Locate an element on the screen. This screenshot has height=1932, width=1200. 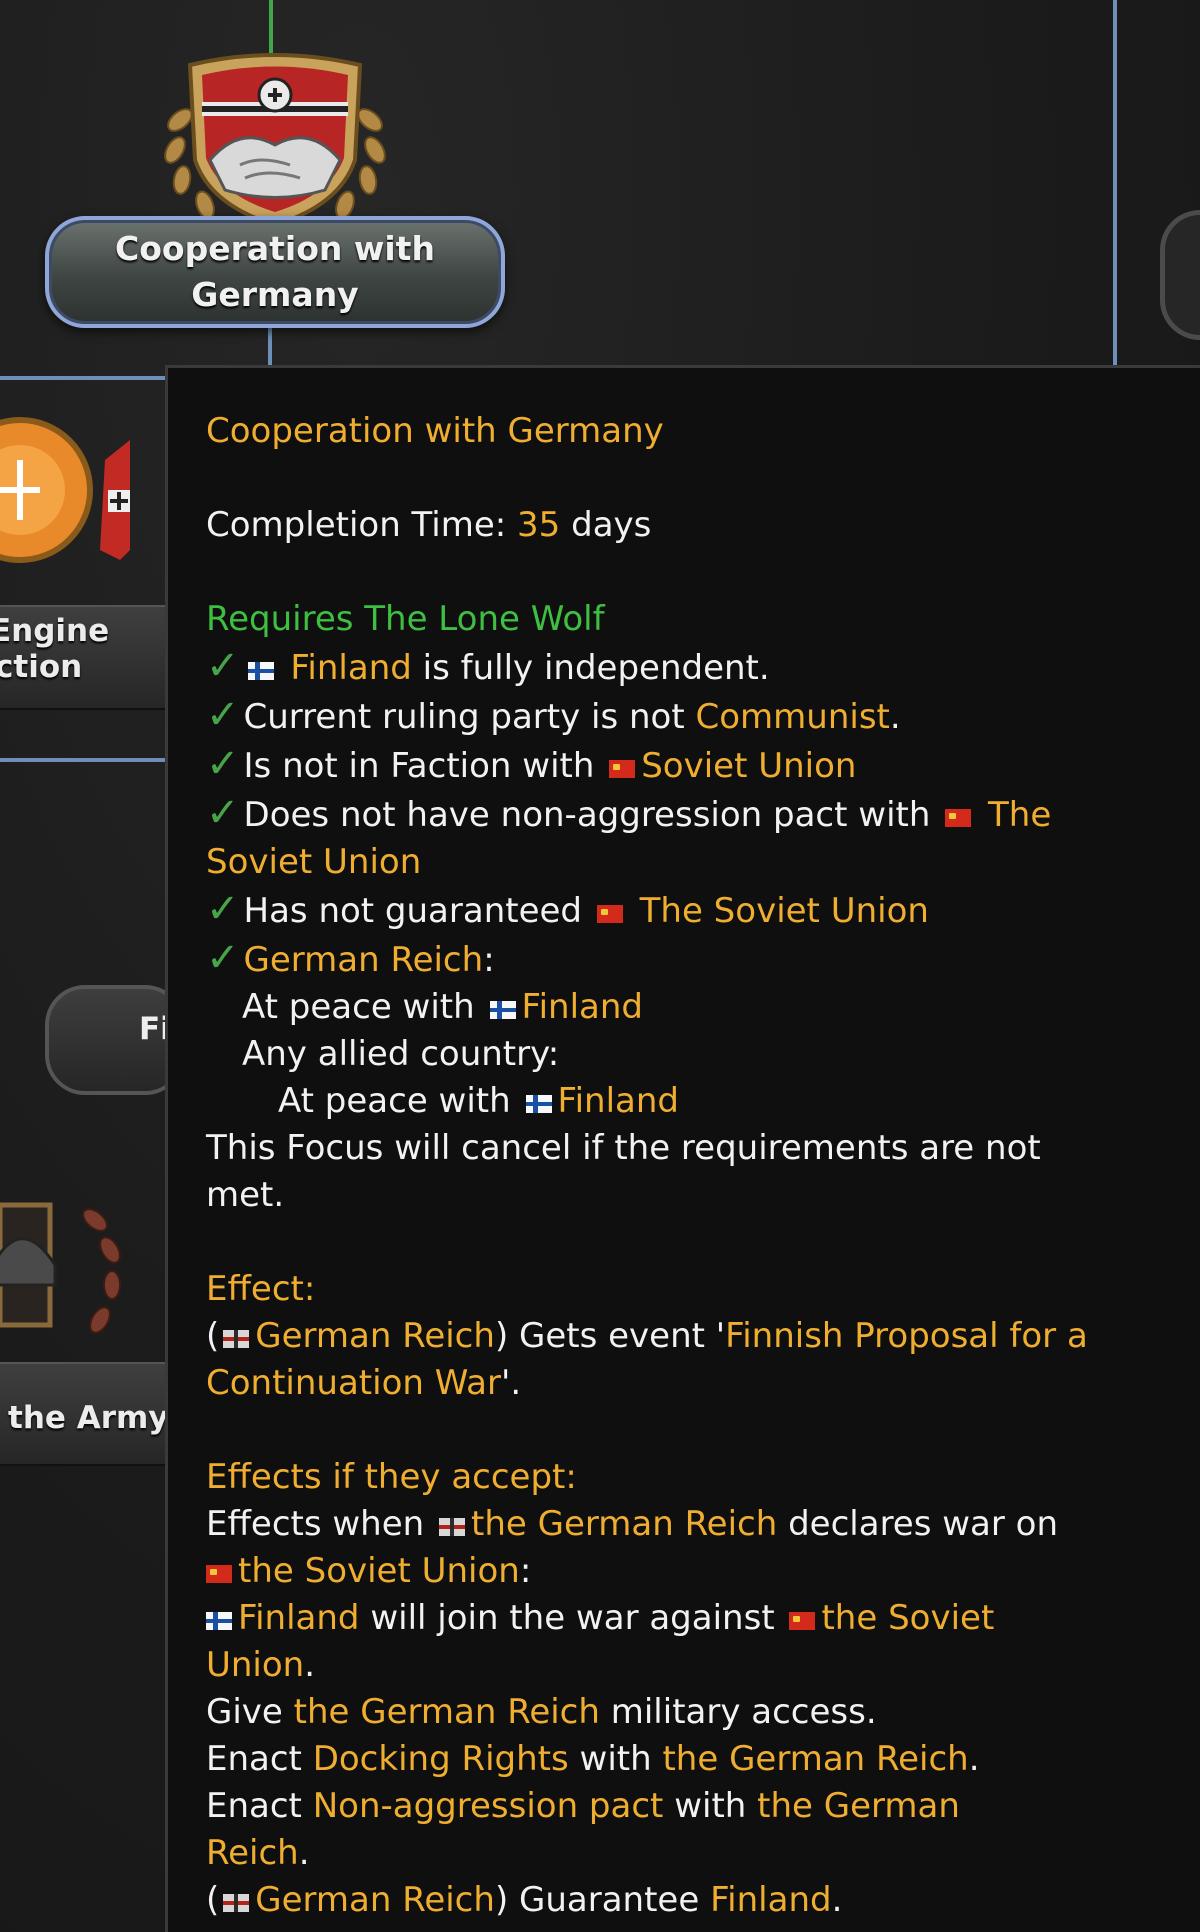
handshake-shield-icon is located at coordinates (275, 140).